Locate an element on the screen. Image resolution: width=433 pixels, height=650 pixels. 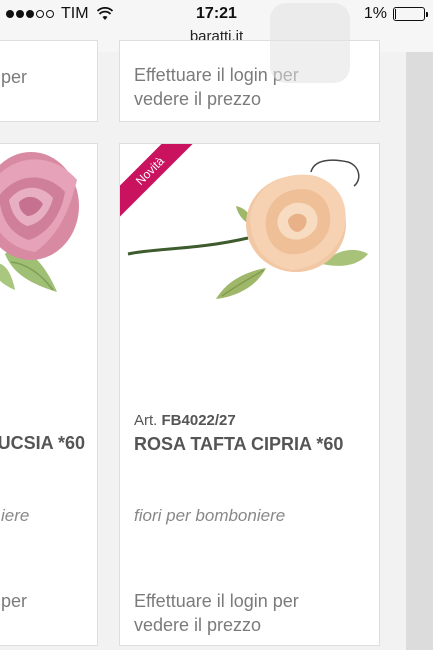
product-name: ROSA TAFTA CIPRIA *60 is located at coordinates (238, 444).